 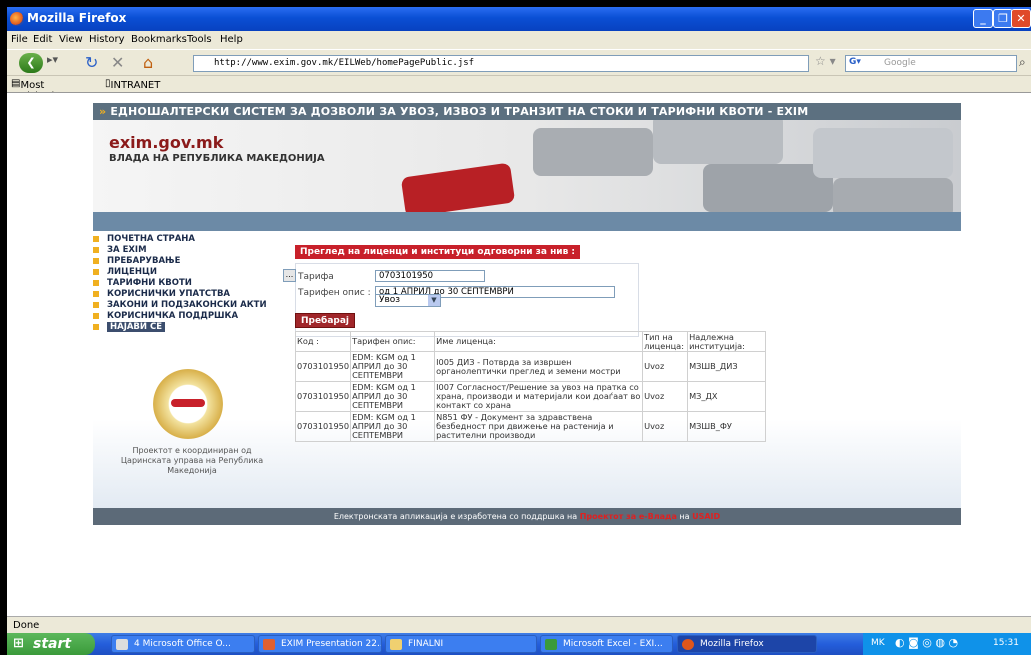 What do you see at coordinates (1006, 643) in the screenshot?
I see `clock: 15:31` at bounding box center [1006, 643].